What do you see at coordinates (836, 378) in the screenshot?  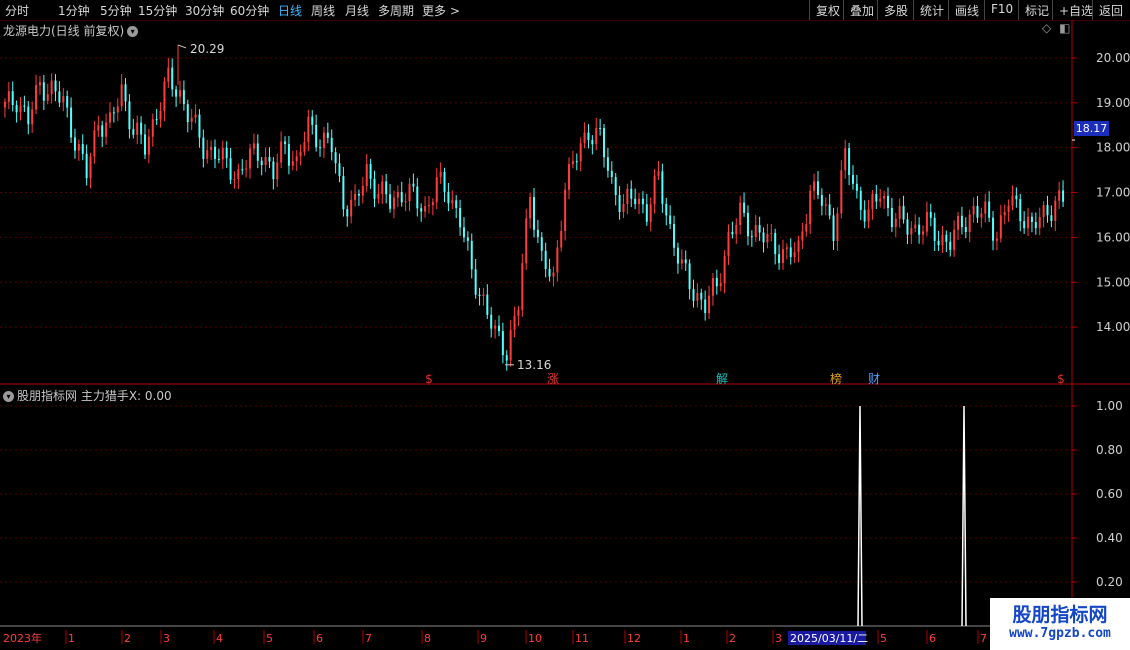 I see `event-marker-3: 榜` at bounding box center [836, 378].